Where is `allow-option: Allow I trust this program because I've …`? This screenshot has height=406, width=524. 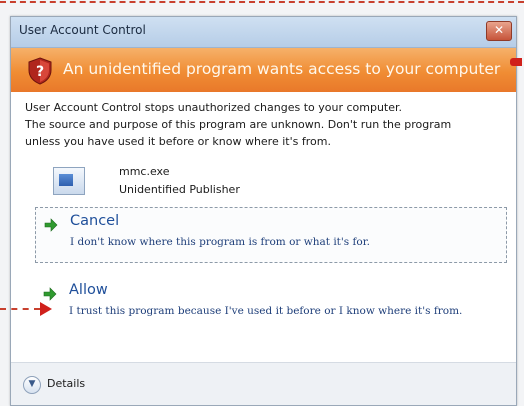 allow-option: Allow I trust this program because I've … is located at coordinates (270, 310).